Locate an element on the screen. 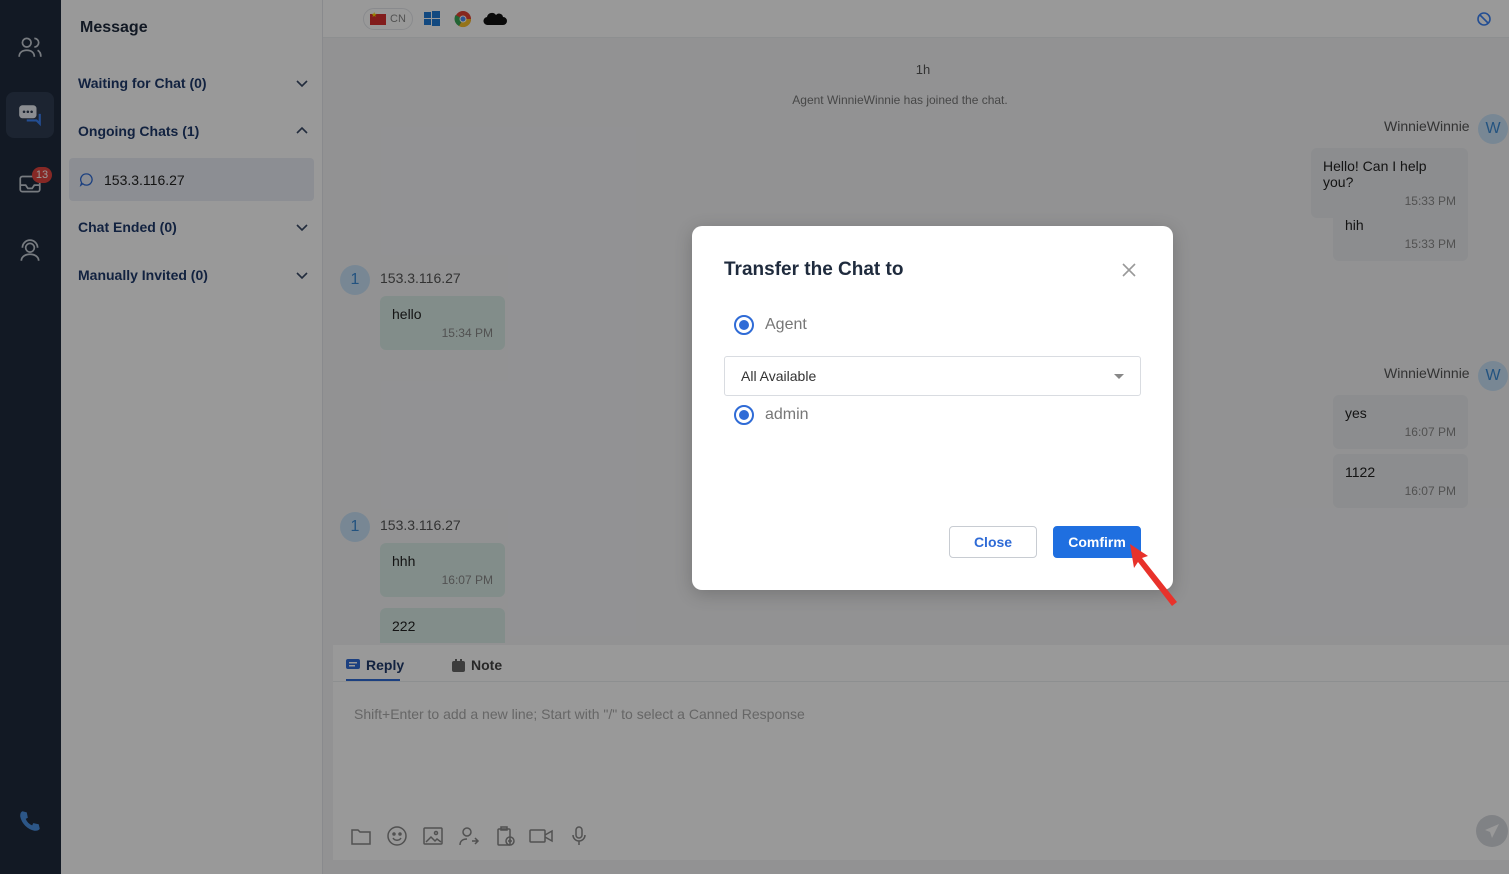 This screenshot has height=874, width=1509. annotation-arrow-icon is located at coordinates (1153, 575).